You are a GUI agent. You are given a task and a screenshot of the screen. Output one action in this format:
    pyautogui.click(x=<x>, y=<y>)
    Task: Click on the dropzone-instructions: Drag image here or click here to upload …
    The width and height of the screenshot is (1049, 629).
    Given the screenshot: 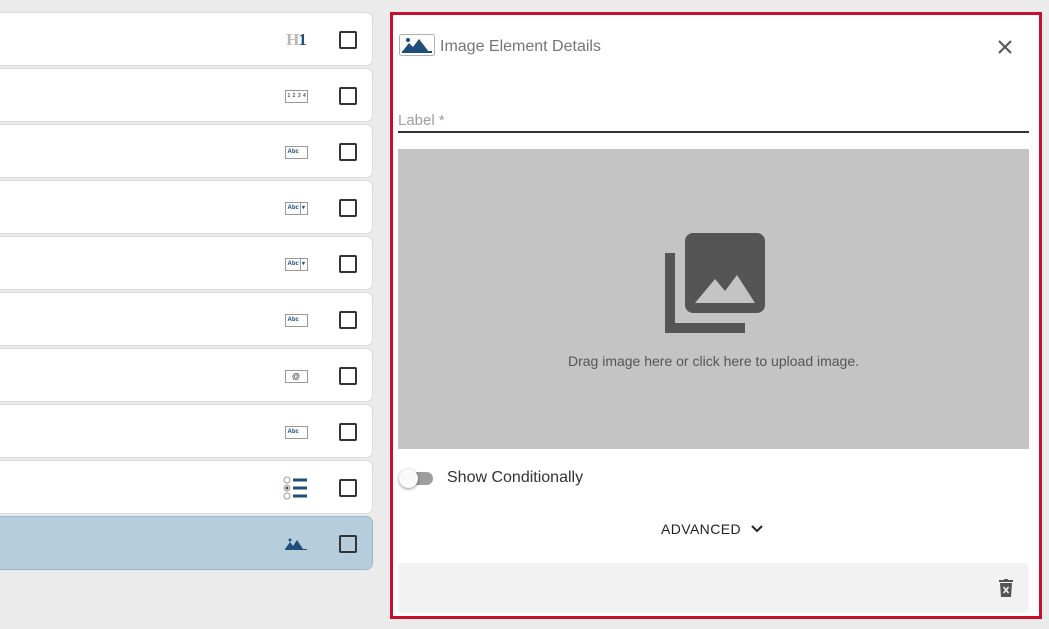 What is the action you would take?
    pyautogui.click(x=713, y=361)
    